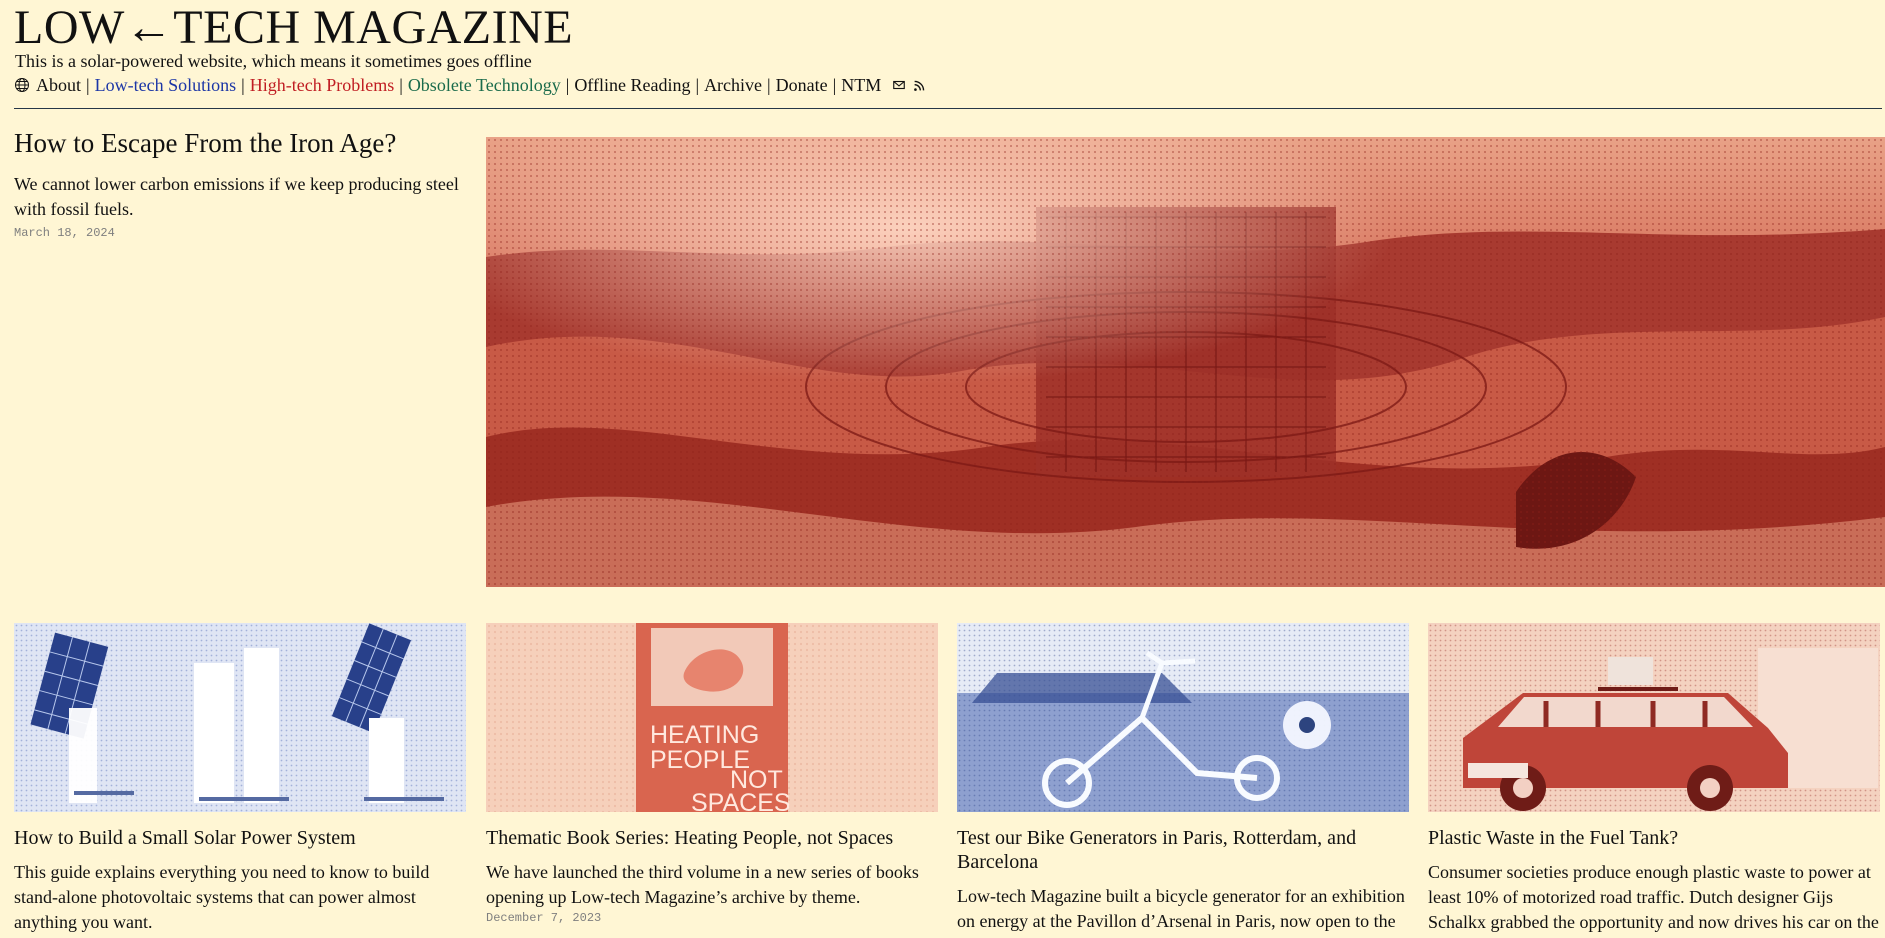  I want to click on nav-low-tech-solutions: Low-tech Solutions, so click(166, 85).